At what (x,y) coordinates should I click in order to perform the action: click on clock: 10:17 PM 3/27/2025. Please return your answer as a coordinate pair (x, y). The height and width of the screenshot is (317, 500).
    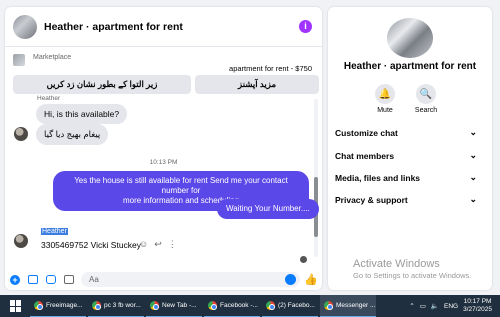
    Looking at the image, I should click on (477, 306).